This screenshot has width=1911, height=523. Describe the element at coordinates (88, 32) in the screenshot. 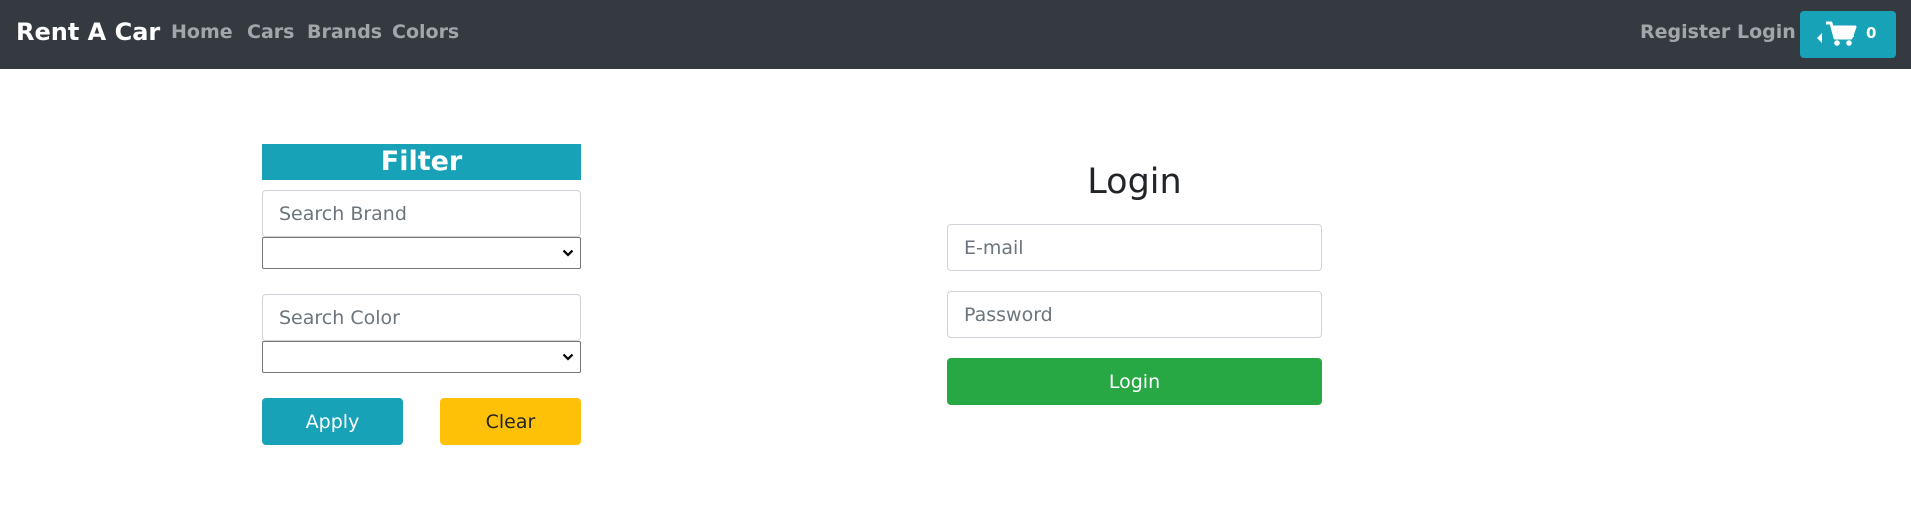

I see `brand-logo: Rent A Car` at that location.